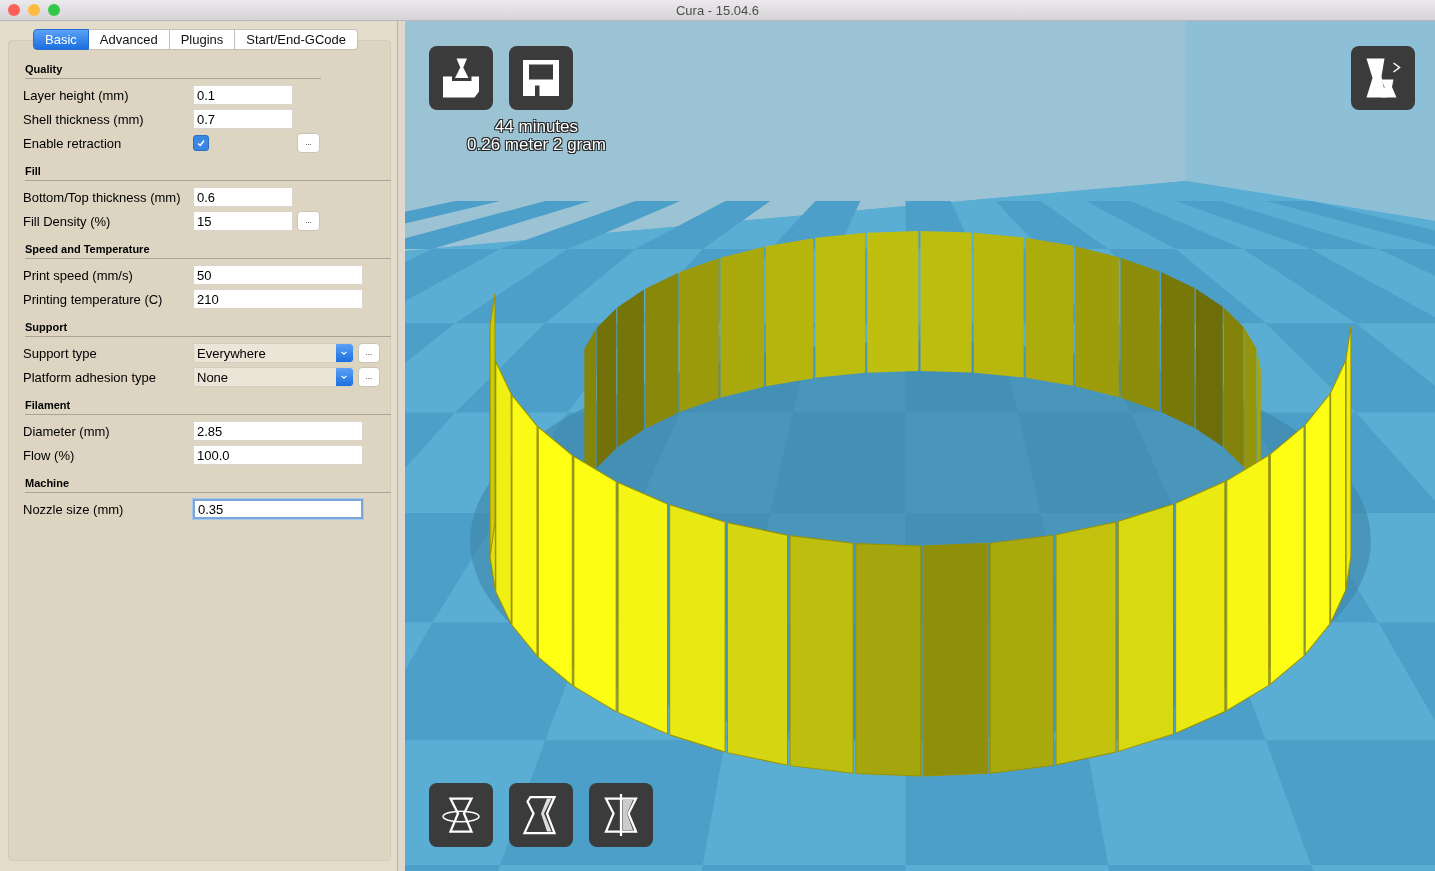  What do you see at coordinates (243, 119) in the screenshot?
I see `setting-field: 0.7` at bounding box center [243, 119].